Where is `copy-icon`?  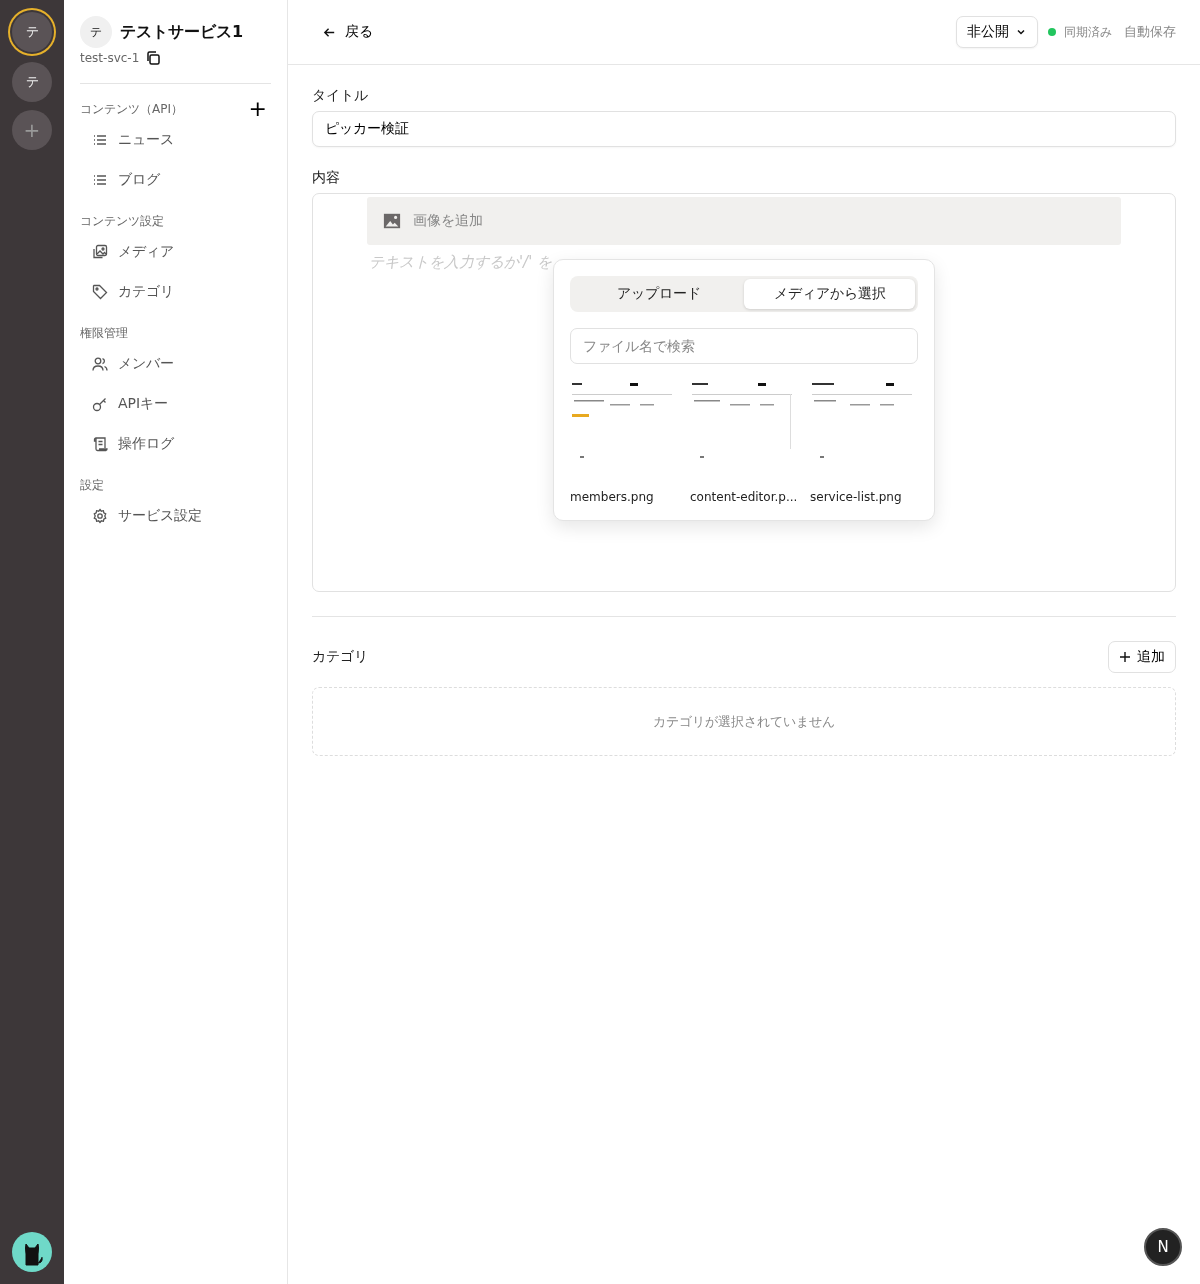
copy-icon is located at coordinates (153, 58).